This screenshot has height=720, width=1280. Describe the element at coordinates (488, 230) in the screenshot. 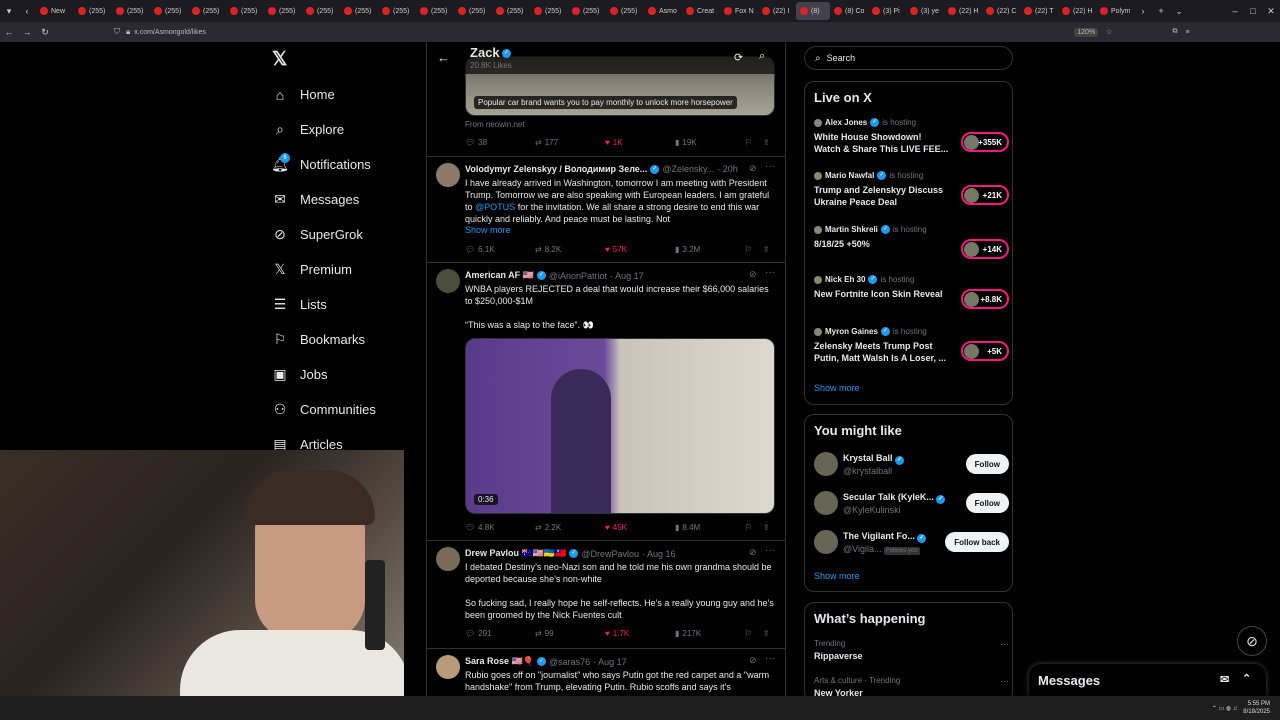

I see `show-more-link: Show more` at that location.